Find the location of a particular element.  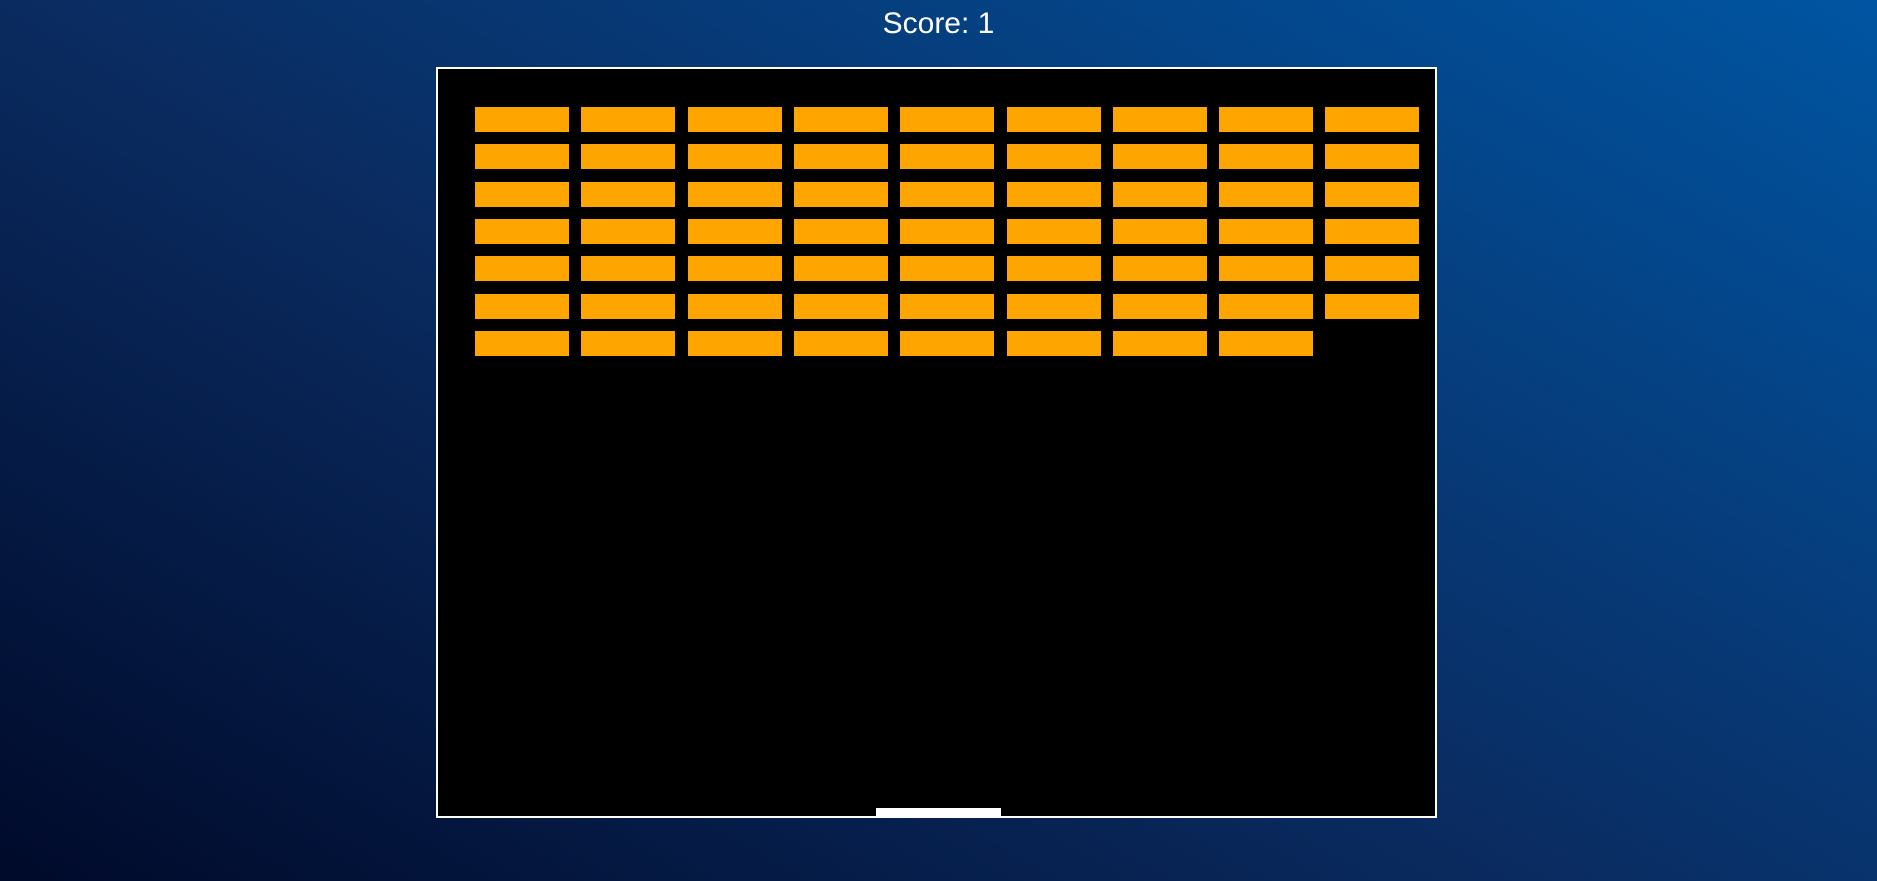

paddle is located at coordinates (938, 812).